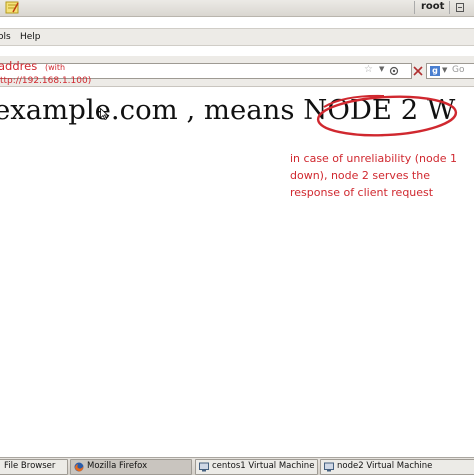  What do you see at coordinates (237, 8) in the screenshot?
I see `top-panel: root` at bounding box center [237, 8].